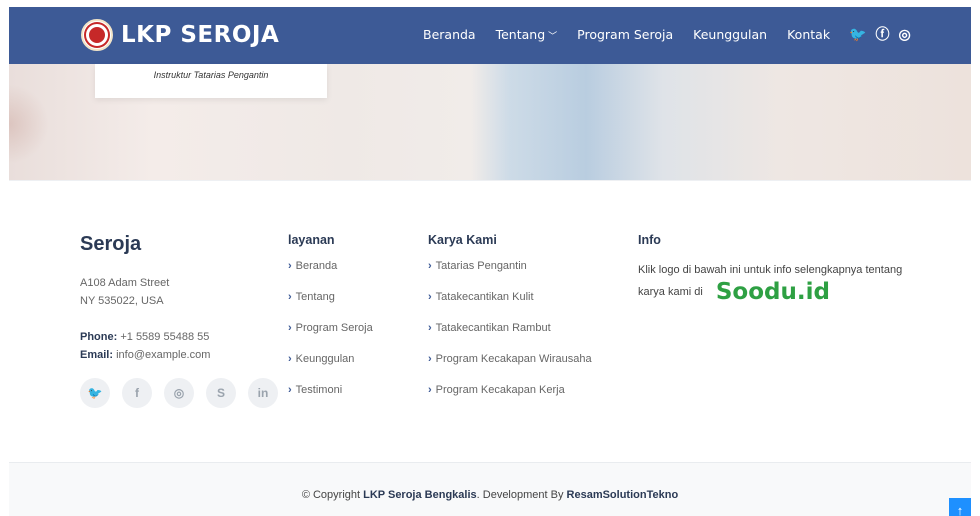 Image resolution: width=980 pixels, height=516 pixels. I want to click on info-title: Info, so click(649, 240).